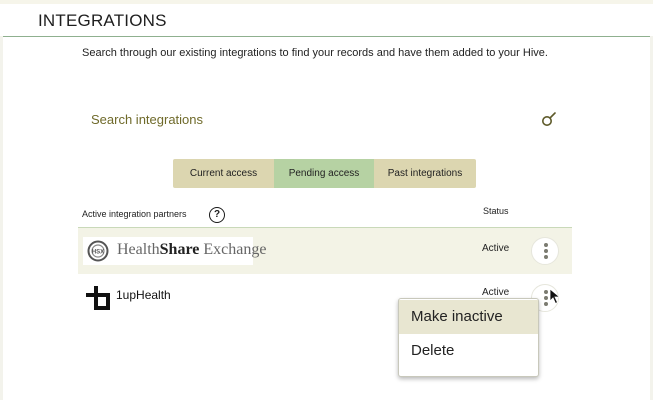 The width and height of the screenshot is (653, 400). I want to click on delete-menu-item: Delete, so click(468, 351).